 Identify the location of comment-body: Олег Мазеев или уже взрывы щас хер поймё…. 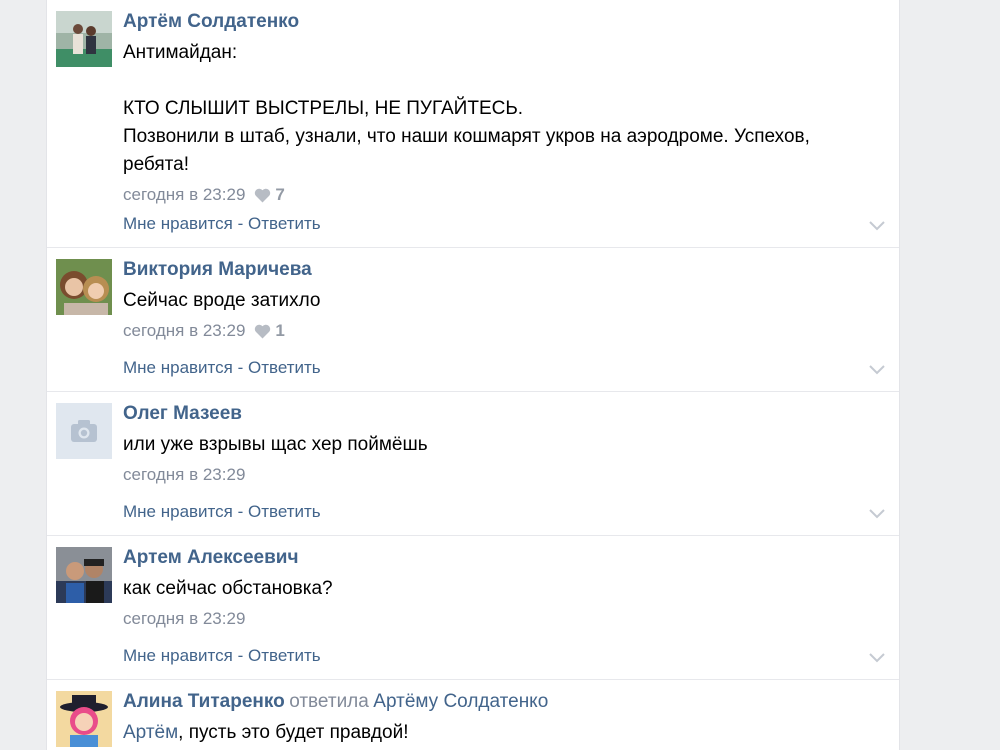
(501, 444).